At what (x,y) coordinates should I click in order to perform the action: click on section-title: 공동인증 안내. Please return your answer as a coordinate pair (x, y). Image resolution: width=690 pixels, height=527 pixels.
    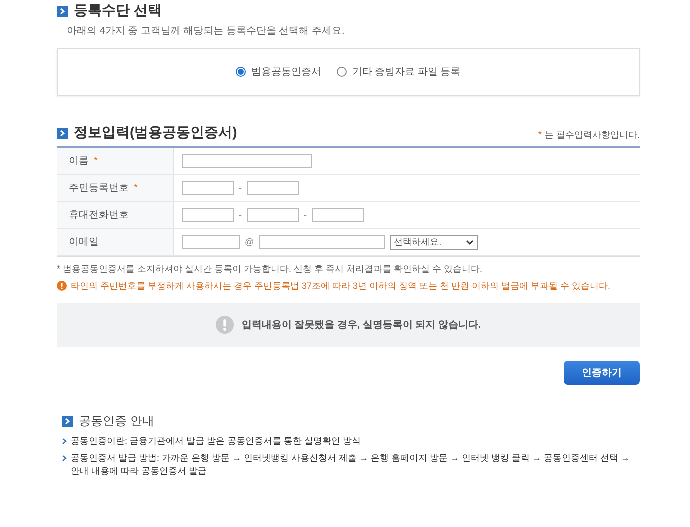
    Looking at the image, I should click on (116, 421).